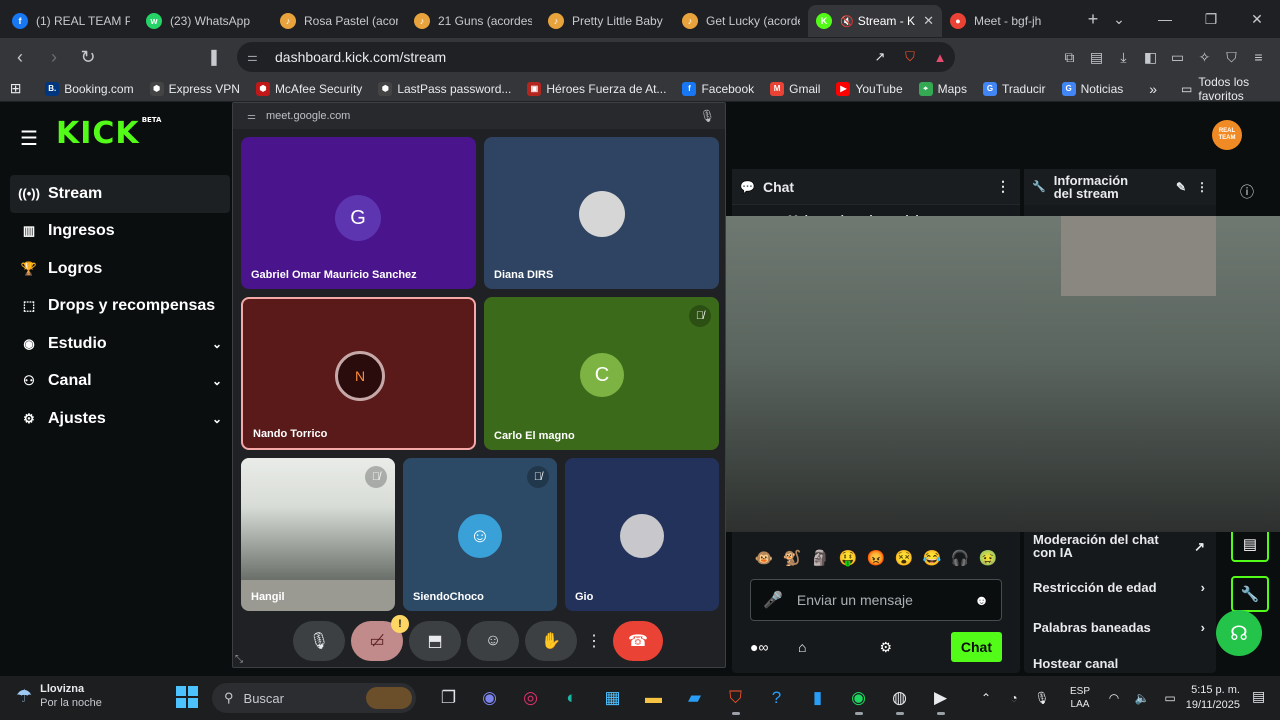 The image size is (1280, 720). What do you see at coordinates (530, 698) in the screenshot?
I see `instagram-icon: ◎` at bounding box center [530, 698].